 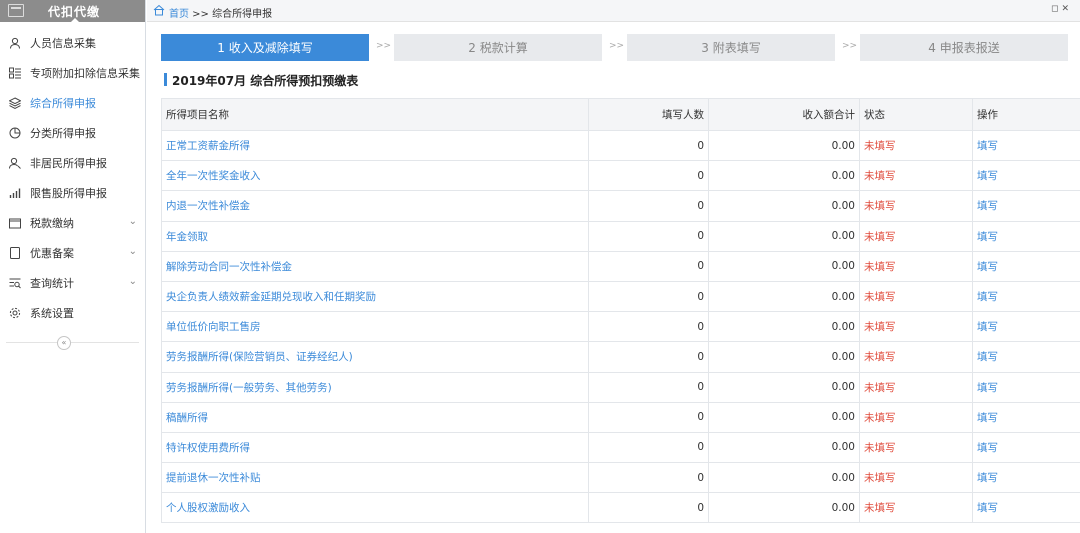 What do you see at coordinates (52, 313) in the screenshot?
I see `sidebar-item-label: 系统设置` at bounding box center [52, 313].